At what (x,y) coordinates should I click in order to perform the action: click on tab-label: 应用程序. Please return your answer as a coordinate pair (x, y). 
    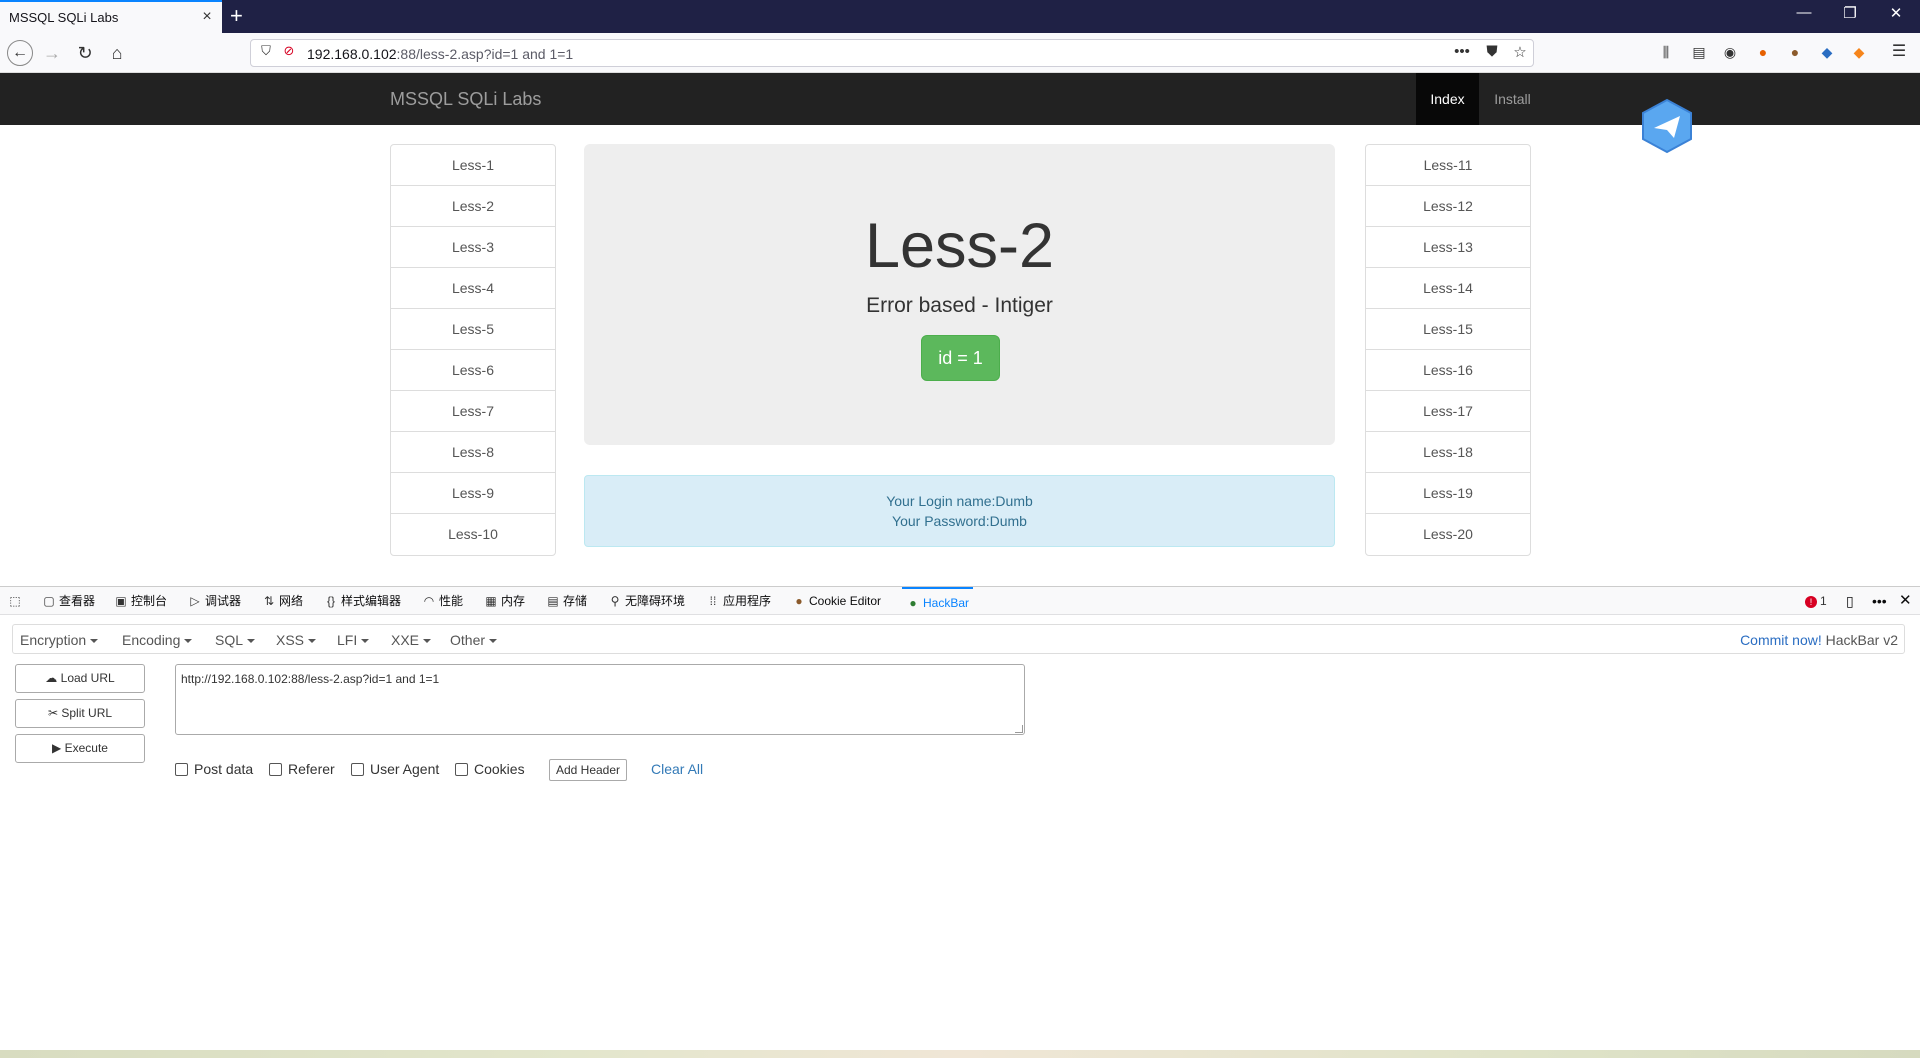
    Looking at the image, I should click on (747, 601).